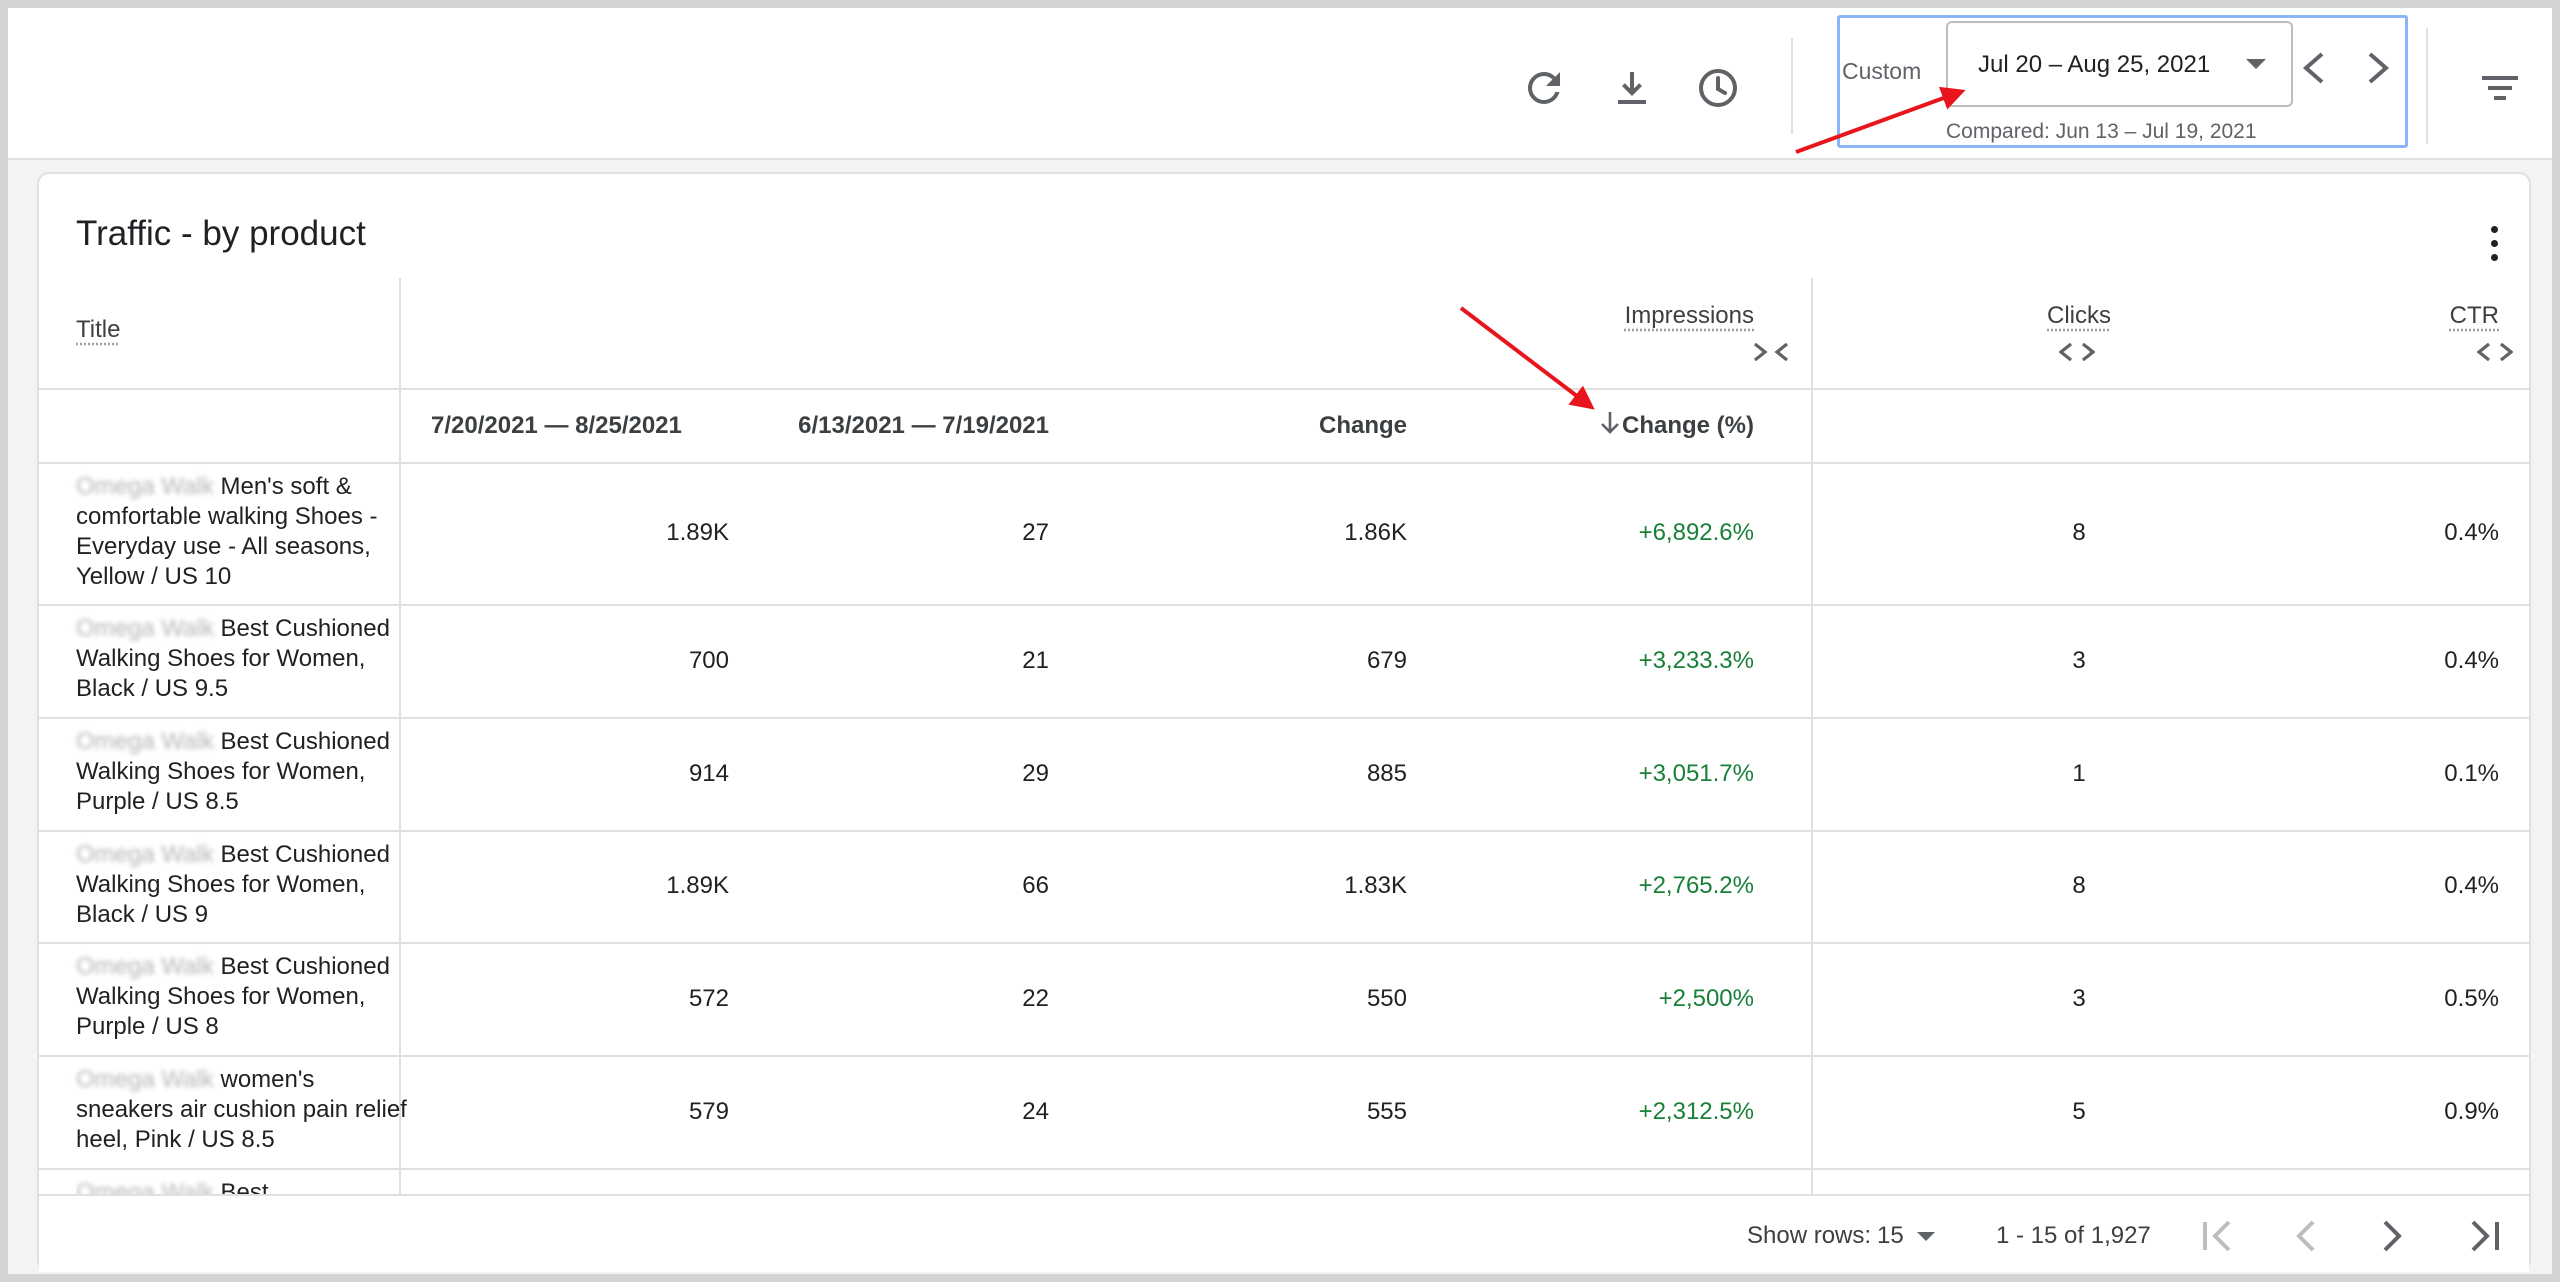  I want to click on column-header-impressions: Impressions, so click(1646, 316).